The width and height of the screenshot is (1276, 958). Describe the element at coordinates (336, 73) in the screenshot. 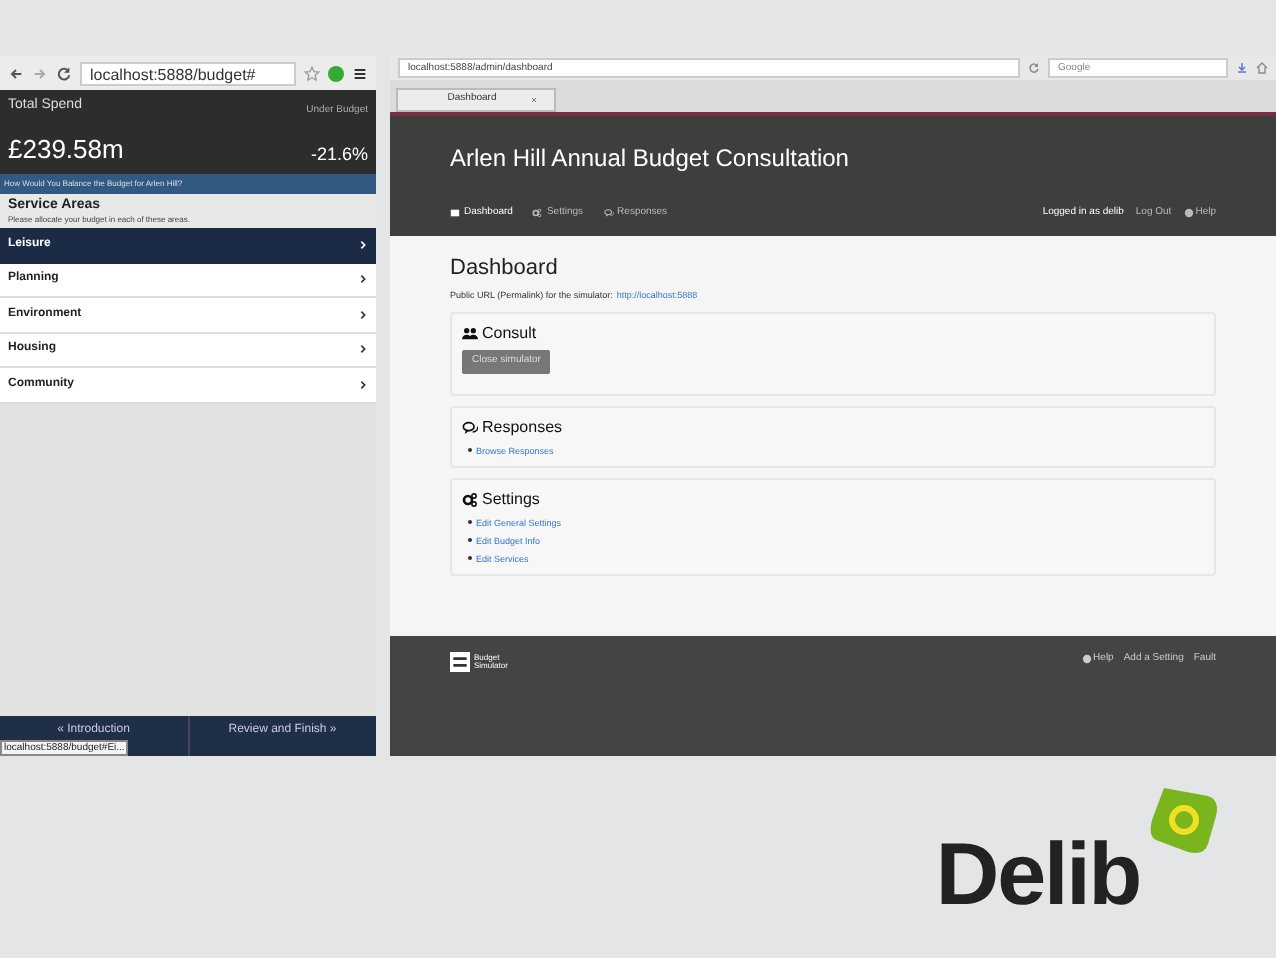

I see `extension-icon` at that location.